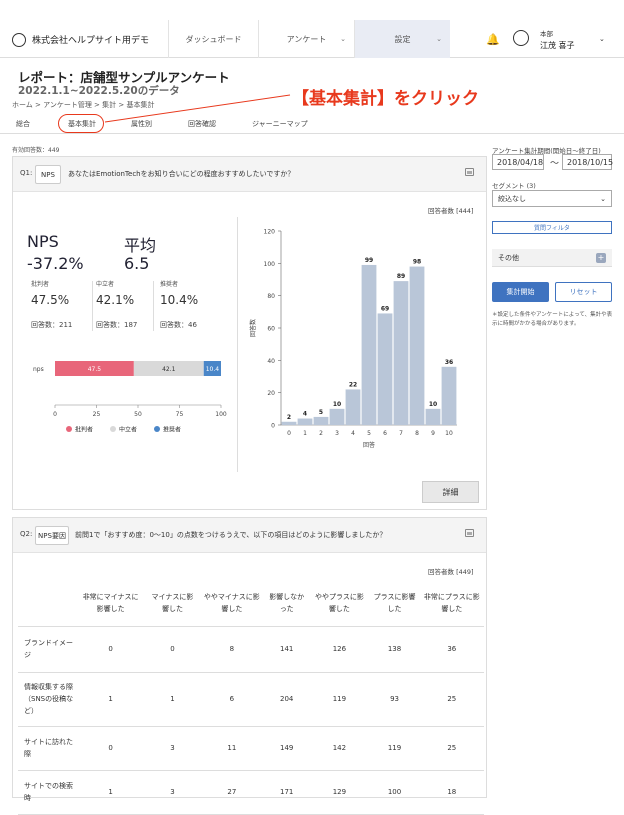 The width and height of the screenshot is (624, 815). I want to click on table-cell: 142, so click(339, 748).